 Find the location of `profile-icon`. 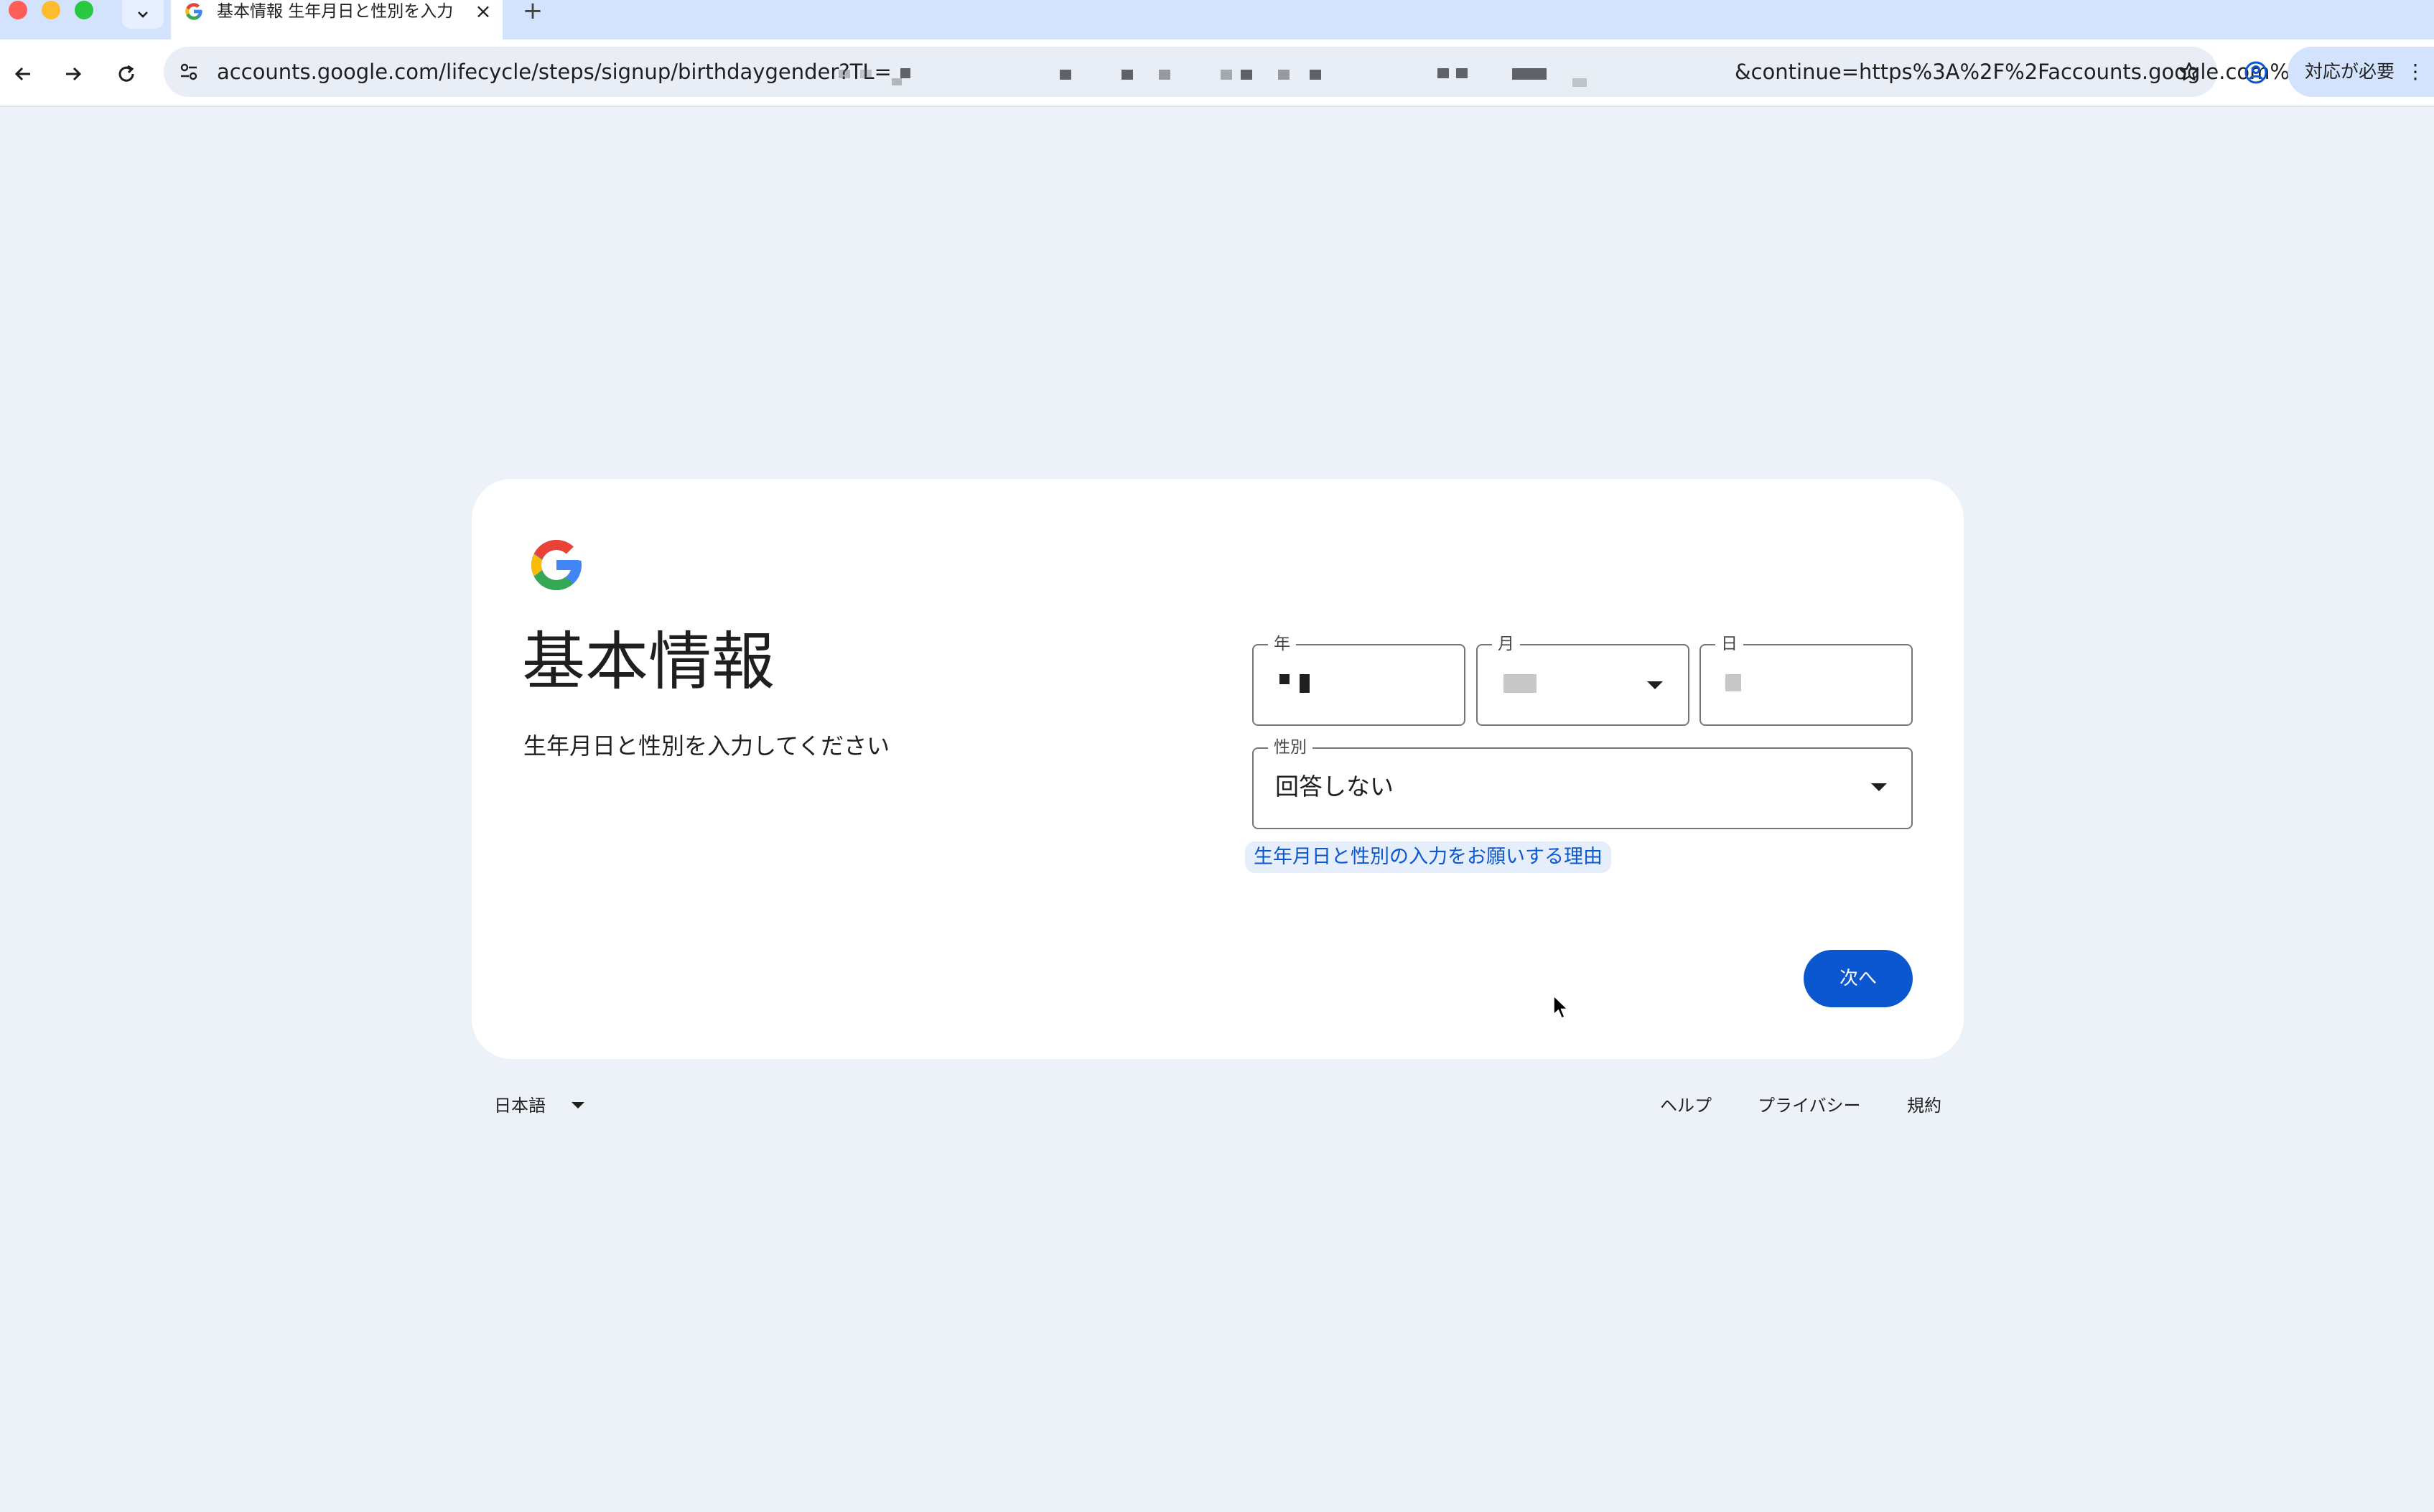

profile-icon is located at coordinates (2255, 72).